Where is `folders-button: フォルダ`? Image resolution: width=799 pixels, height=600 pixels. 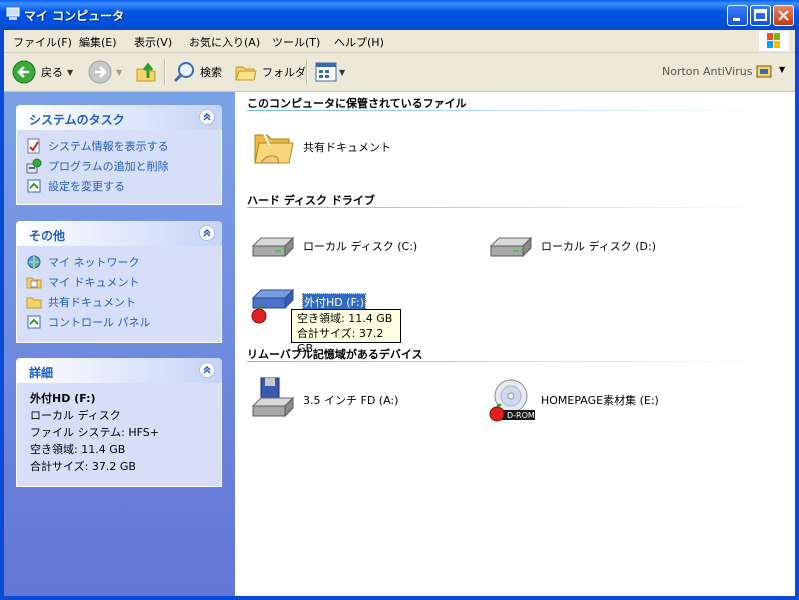 folders-button: フォルダ is located at coordinates (270, 72).